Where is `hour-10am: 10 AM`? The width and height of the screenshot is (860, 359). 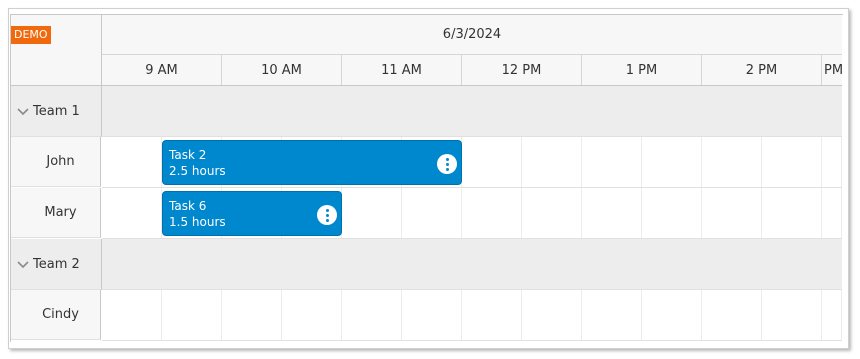 hour-10am: 10 AM is located at coordinates (282, 70).